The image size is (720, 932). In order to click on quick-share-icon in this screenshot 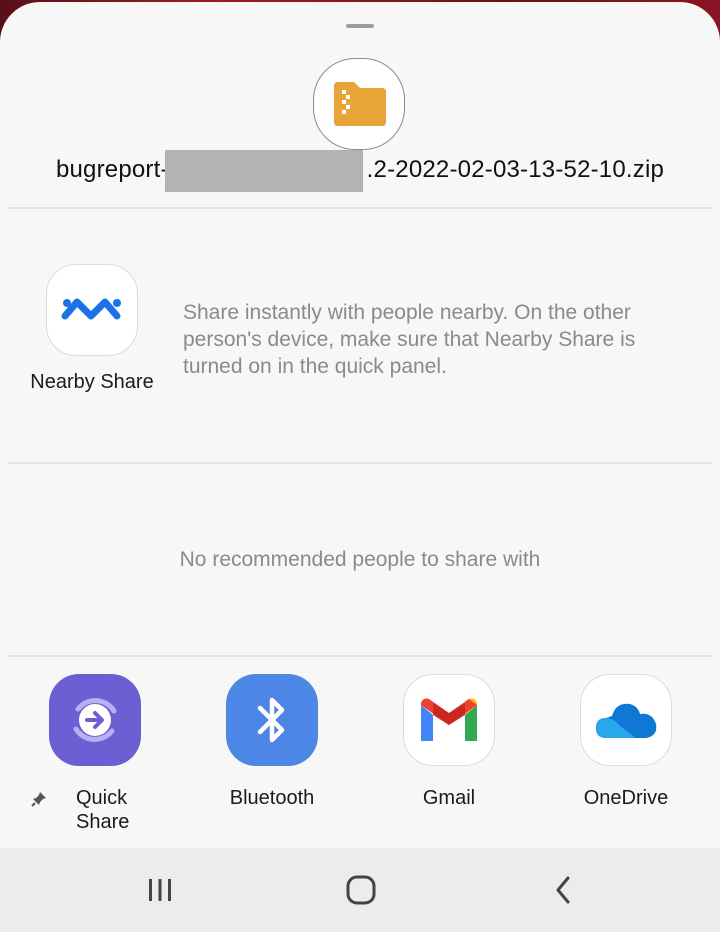, I will do `click(95, 720)`.